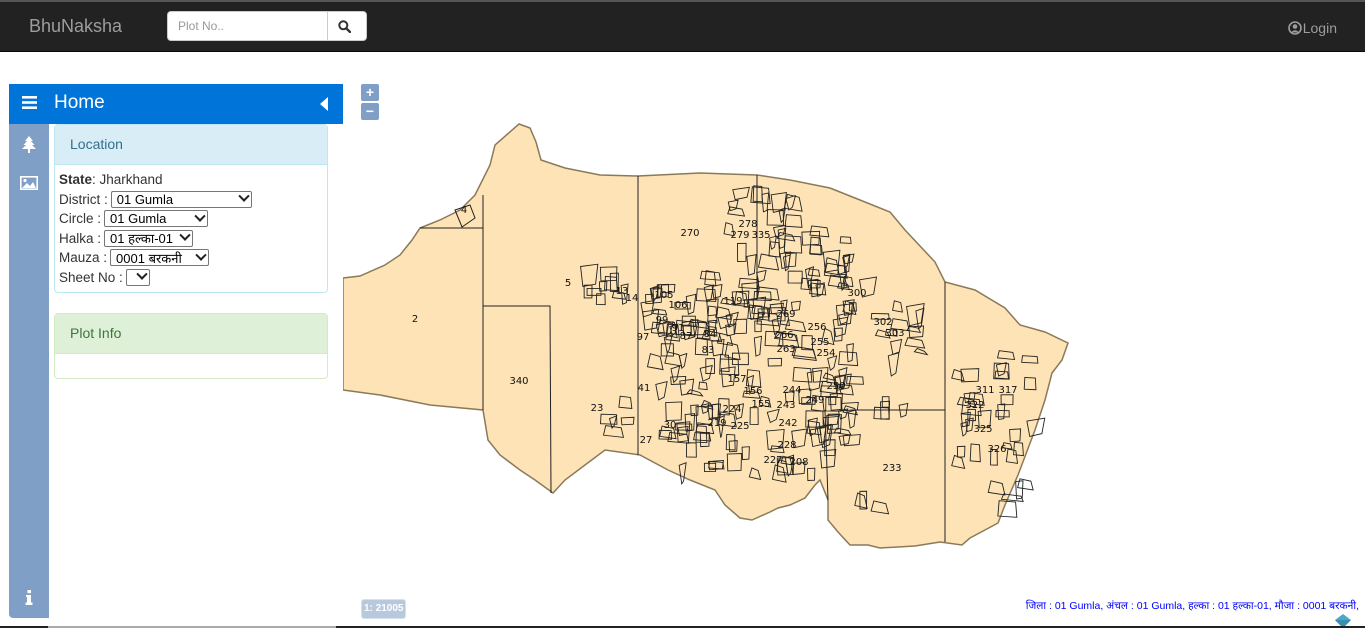 The width and height of the screenshot is (1365, 633). Describe the element at coordinates (464, 210) in the screenshot. I see `plot-label: 4` at that location.